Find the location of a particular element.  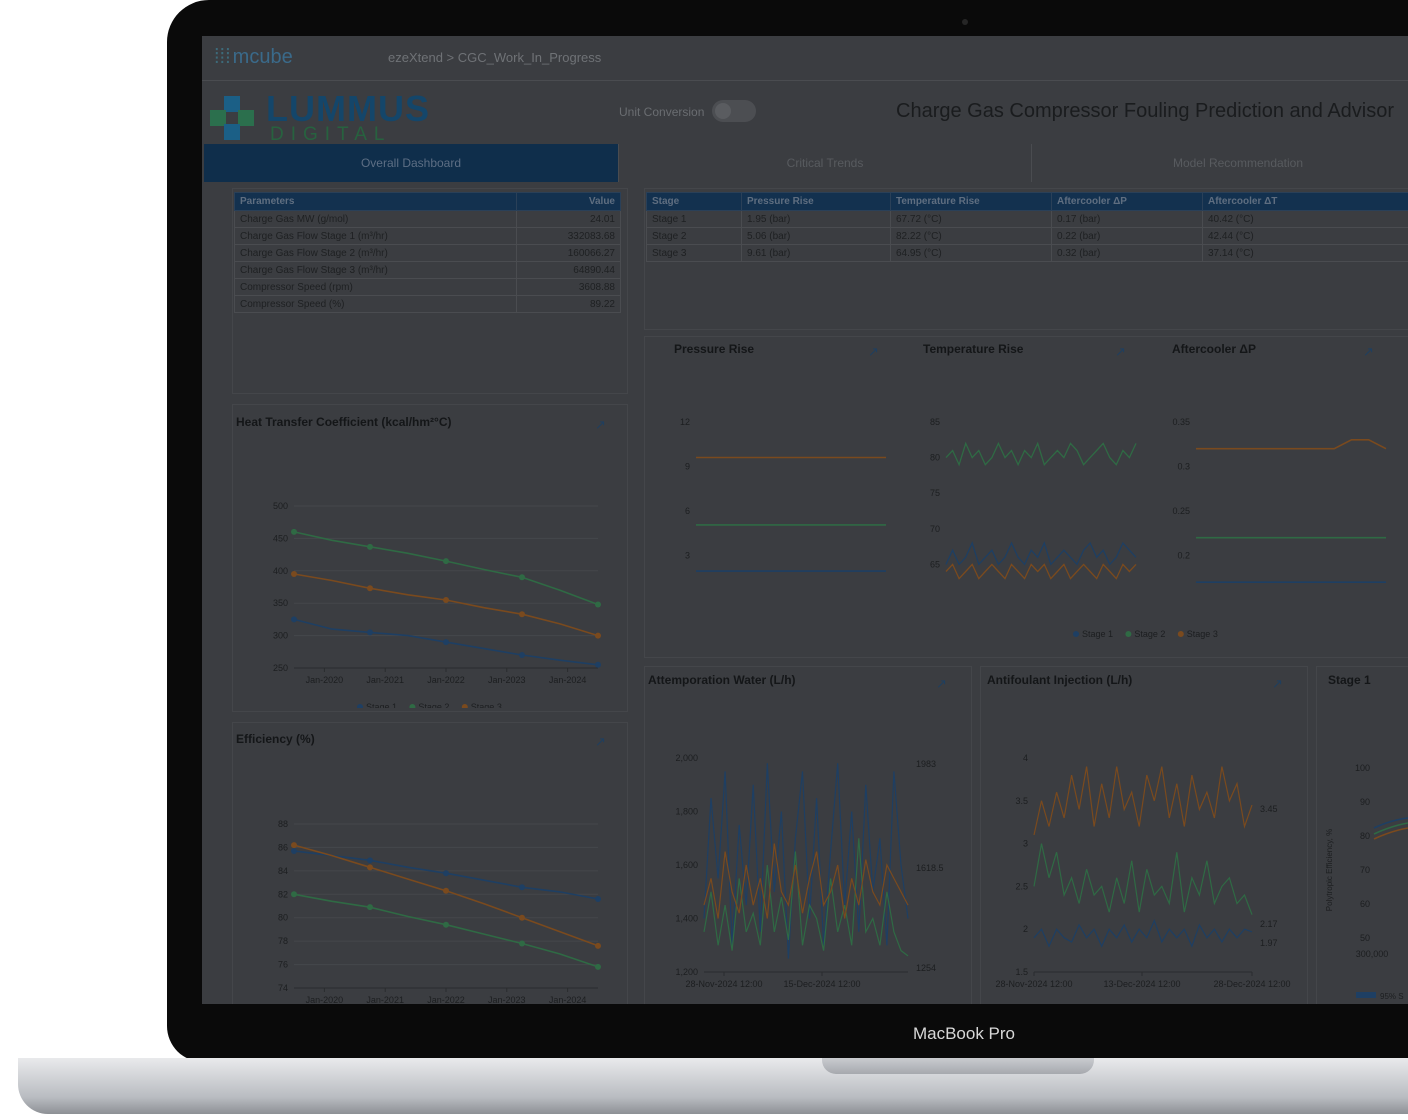

x-tick-label: Jan-2024 is located at coordinates (568, 999).